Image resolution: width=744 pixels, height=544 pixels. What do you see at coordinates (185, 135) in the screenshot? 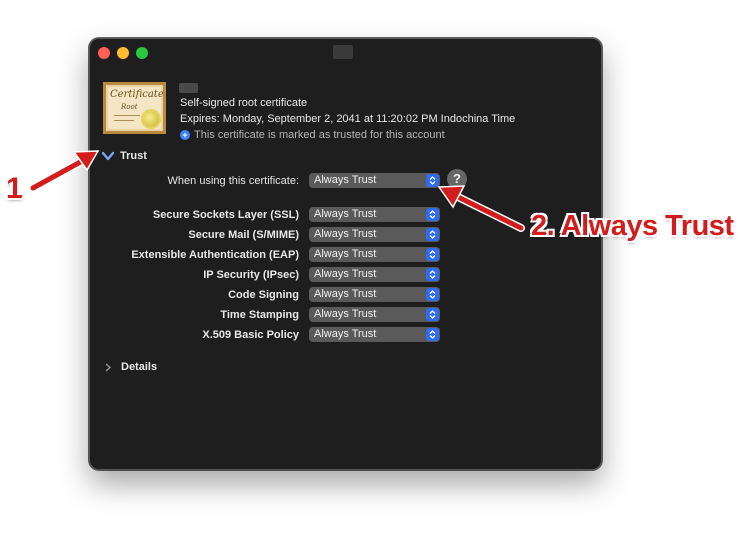
I see `plus-circle-icon: +` at bounding box center [185, 135].